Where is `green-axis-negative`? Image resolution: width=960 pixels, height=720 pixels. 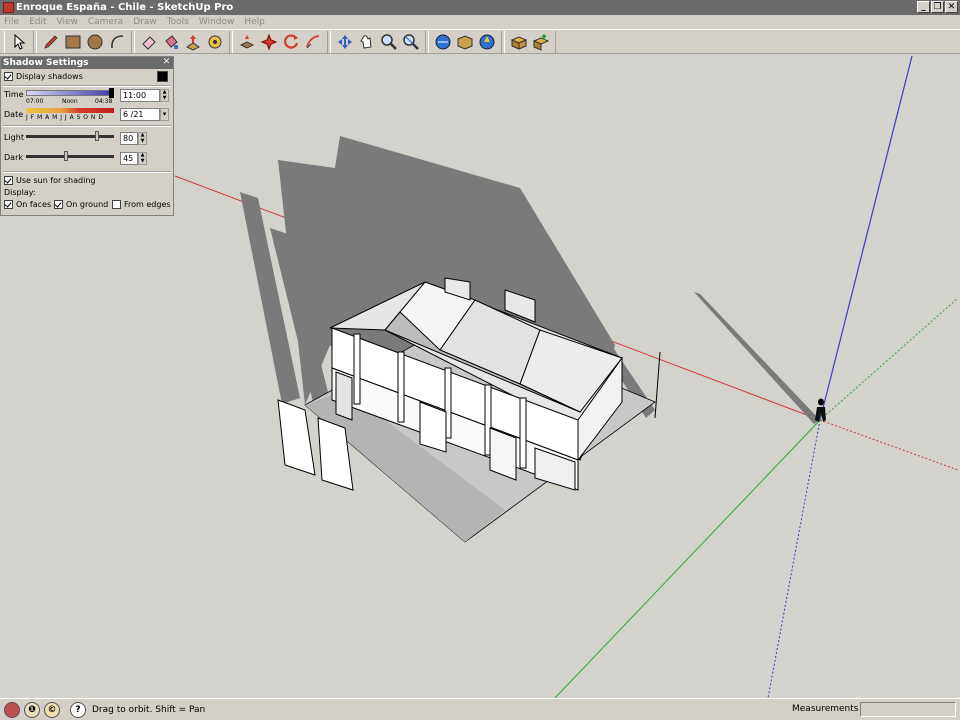
green-axis-negative is located at coordinates (889, 359).